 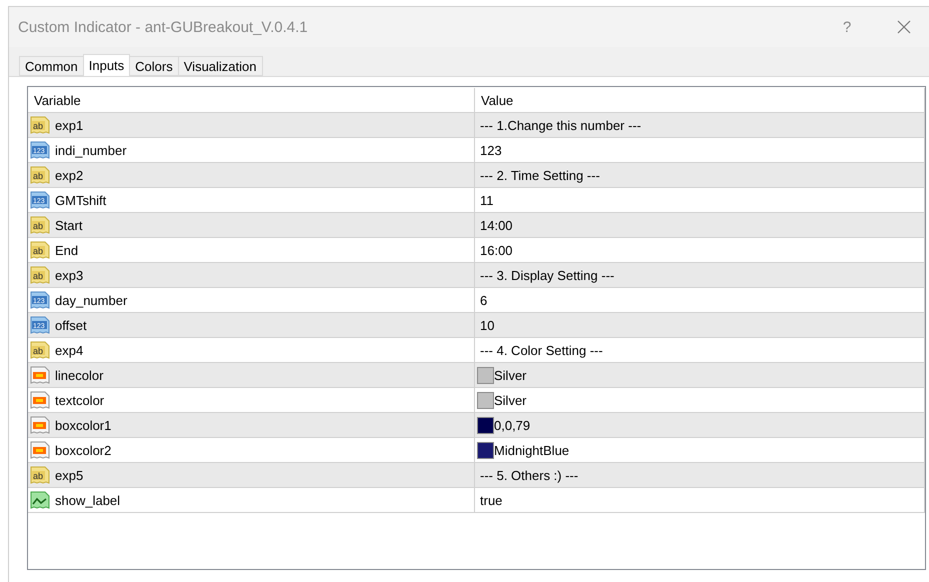 What do you see at coordinates (491, 500) in the screenshot?
I see `variable-value: true` at bounding box center [491, 500].